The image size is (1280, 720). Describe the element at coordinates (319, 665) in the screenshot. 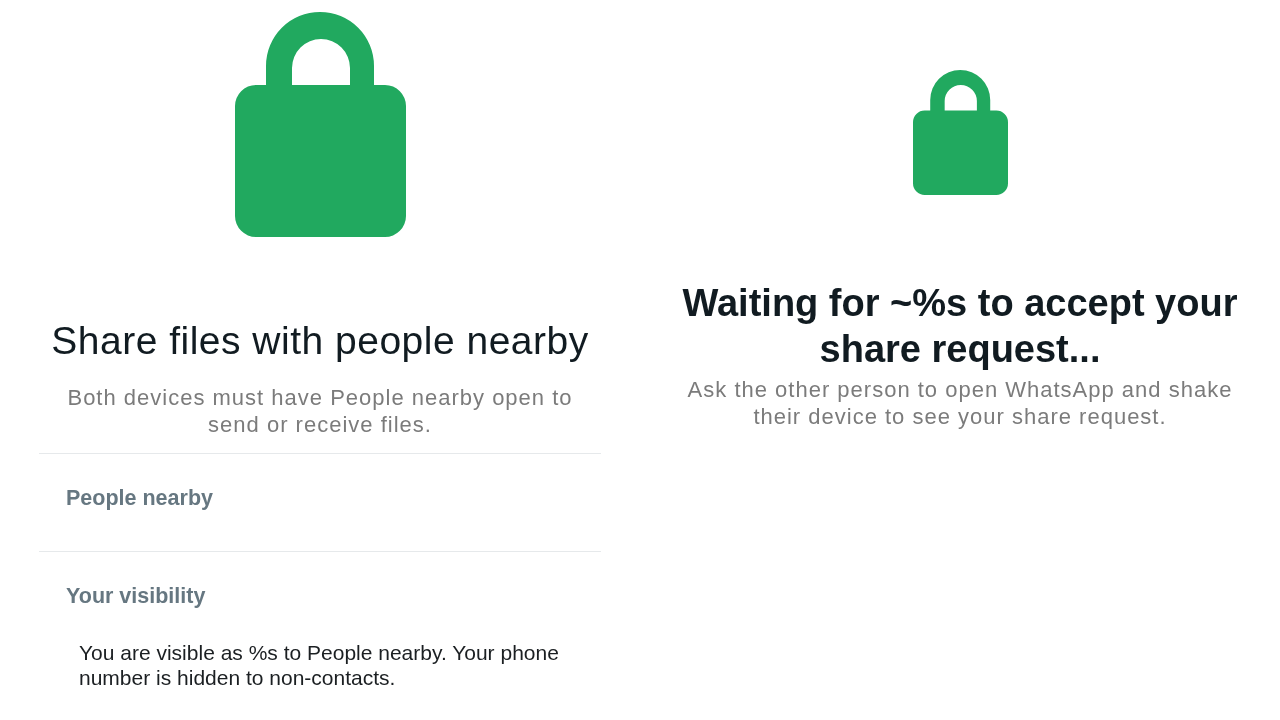

I see `visibility-text: You are visible as %s to People nearby. Your phone number is hidden to non-contacts.` at that location.